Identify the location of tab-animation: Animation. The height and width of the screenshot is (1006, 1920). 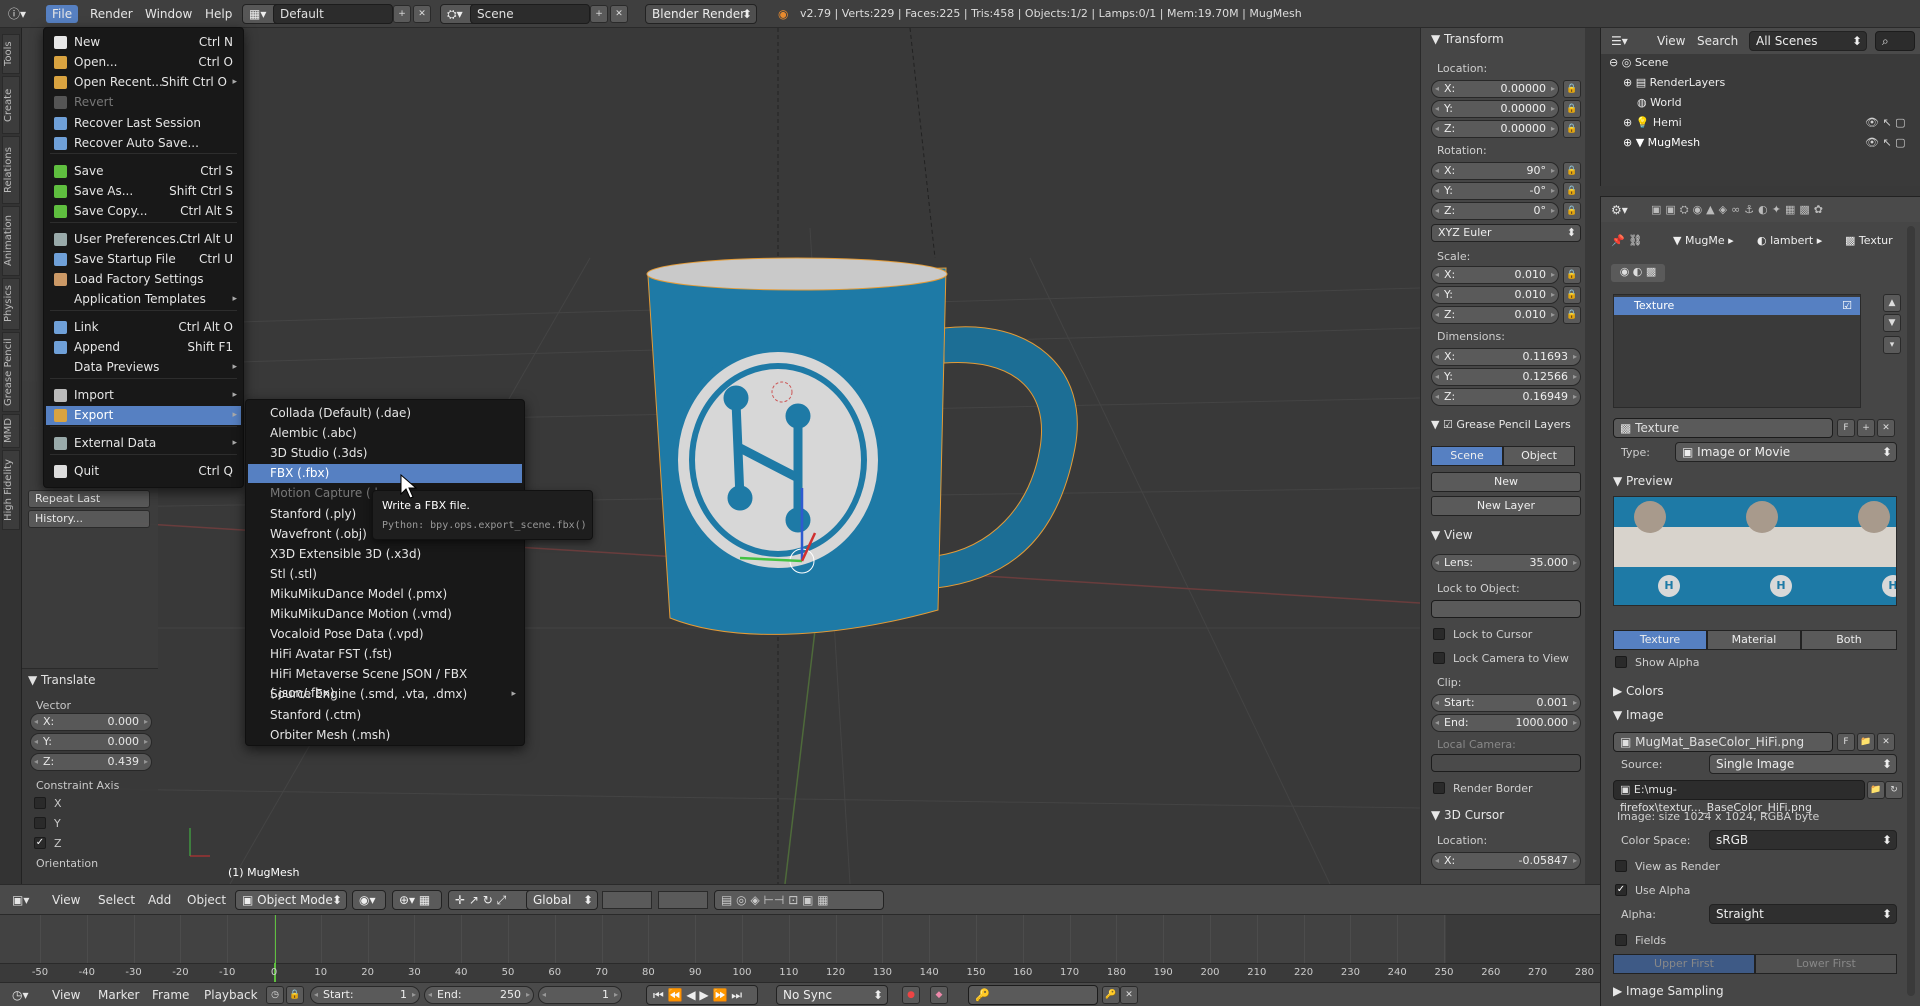
(11, 241).